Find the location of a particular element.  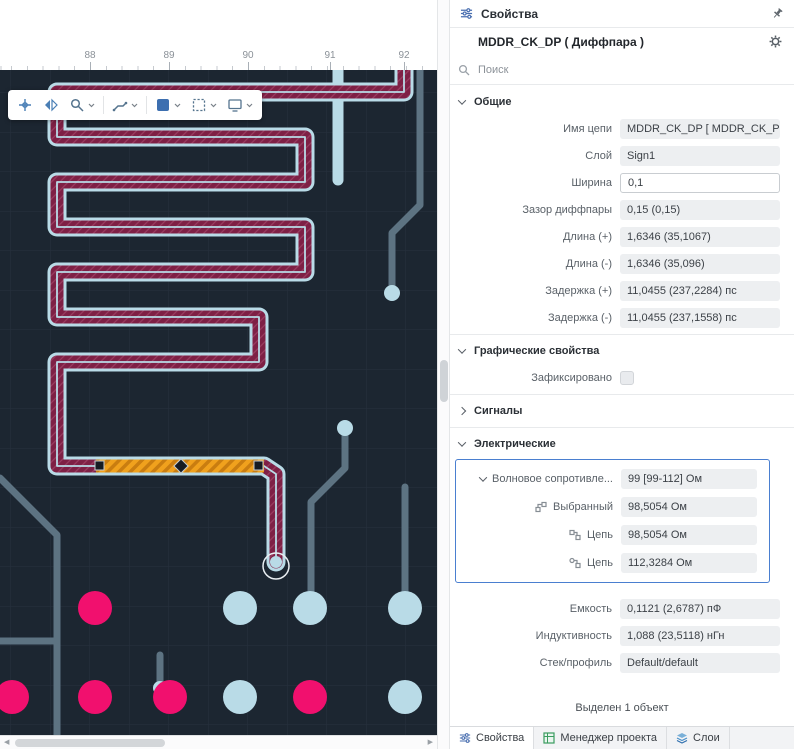

search-input is located at coordinates (630, 69).